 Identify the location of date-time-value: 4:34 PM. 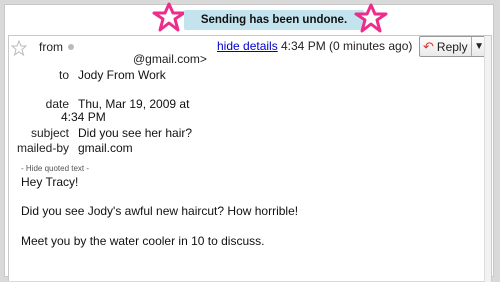
(83, 117).